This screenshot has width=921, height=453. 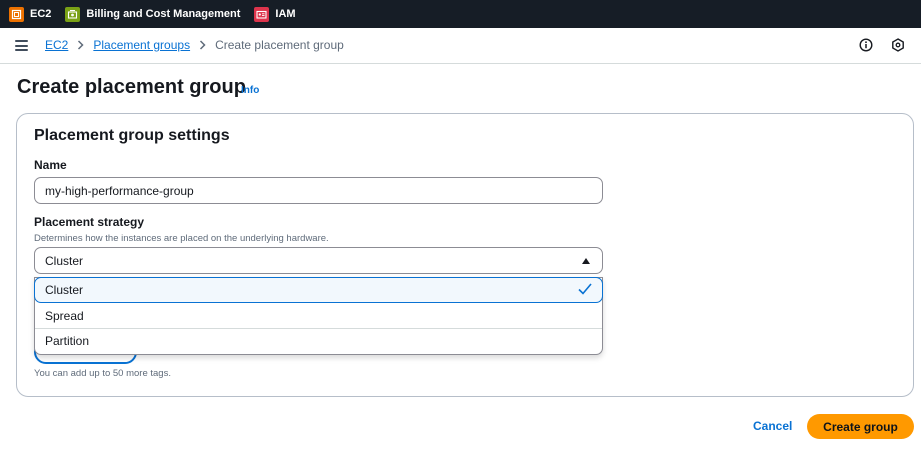 What do you see at coordinates (262, 14) in the screenshot?
I see `iam-icon` at bounding box center [262, 14].